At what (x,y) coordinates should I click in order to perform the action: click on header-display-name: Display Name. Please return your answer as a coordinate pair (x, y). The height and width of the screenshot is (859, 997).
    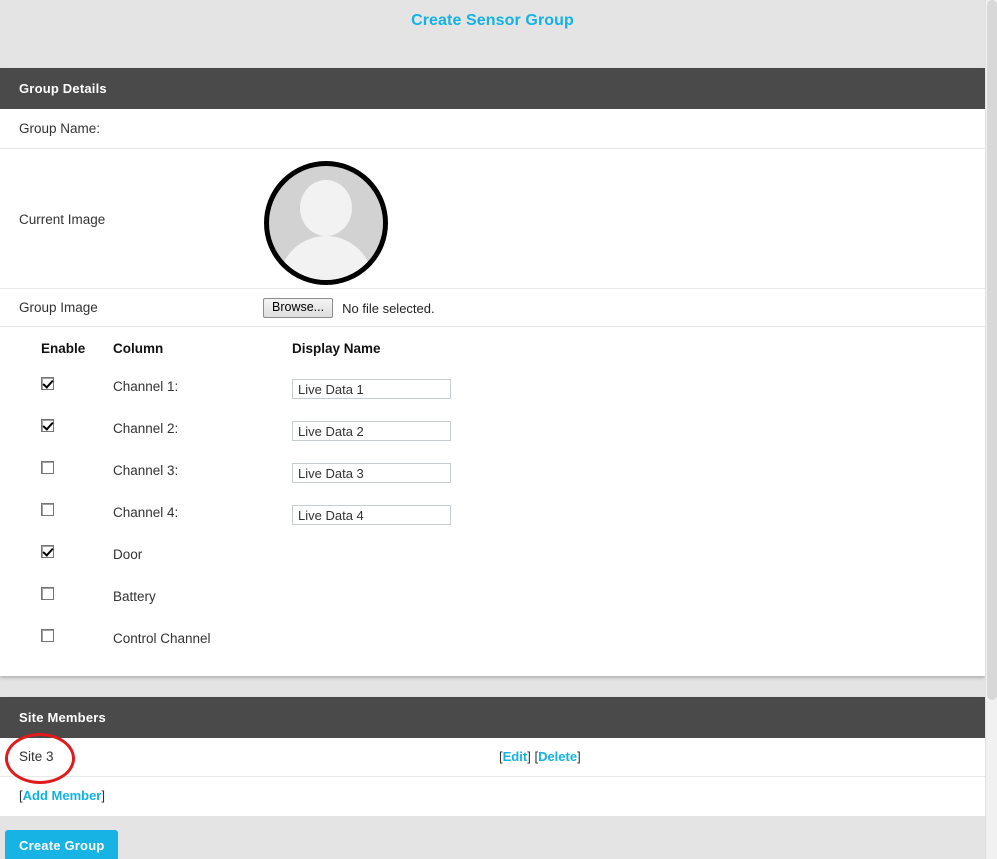
    Looking at the image, I should click on (336, 348).